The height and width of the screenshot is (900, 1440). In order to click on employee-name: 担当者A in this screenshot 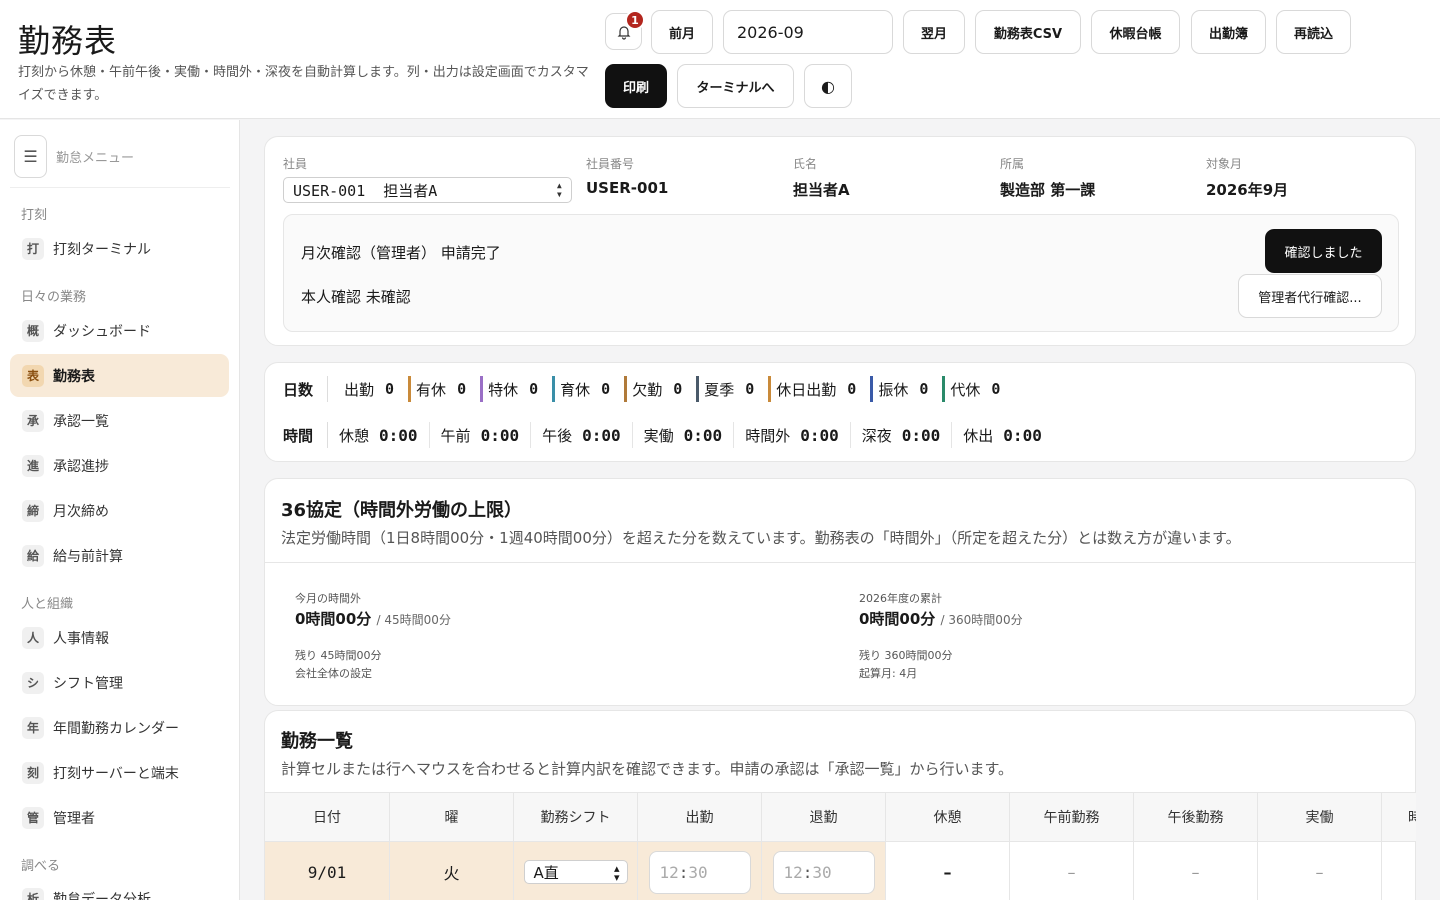, I will do `click(821, 190)`.